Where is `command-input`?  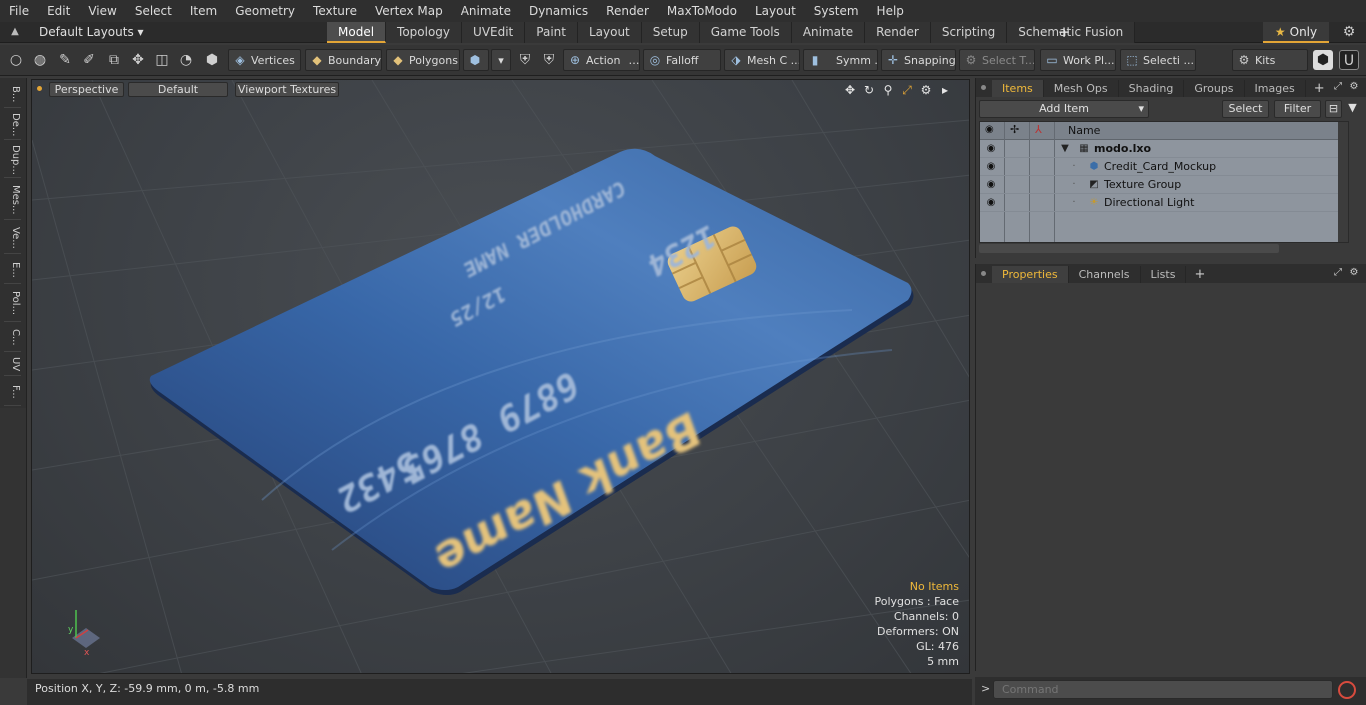
command-input is located at coordinates (1163, 689).